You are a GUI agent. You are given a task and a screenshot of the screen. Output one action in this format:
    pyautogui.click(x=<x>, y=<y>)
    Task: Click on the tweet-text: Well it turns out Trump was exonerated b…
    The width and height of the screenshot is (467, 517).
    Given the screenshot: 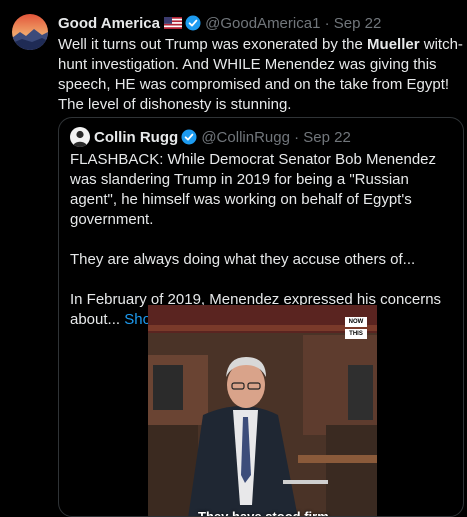 What is the action you would take?
    pyautogui.click(x=260, y=75)
    